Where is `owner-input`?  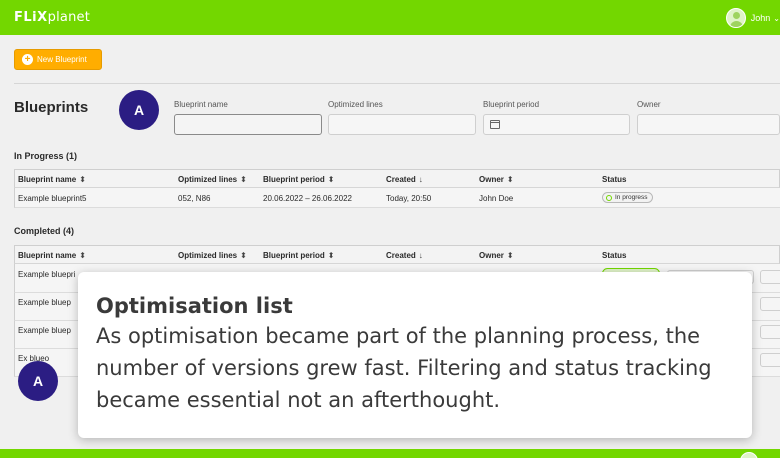 owner-input is located at coordinates (708, 124).